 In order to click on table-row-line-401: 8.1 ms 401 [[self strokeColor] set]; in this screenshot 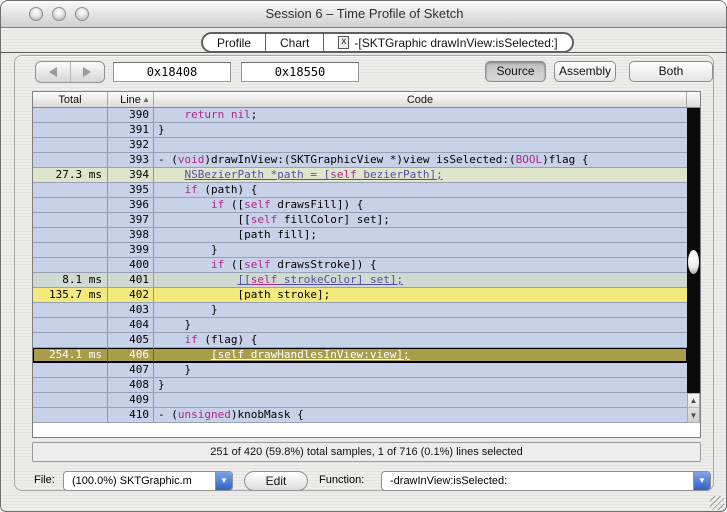, I will do `click(360, 280)`.